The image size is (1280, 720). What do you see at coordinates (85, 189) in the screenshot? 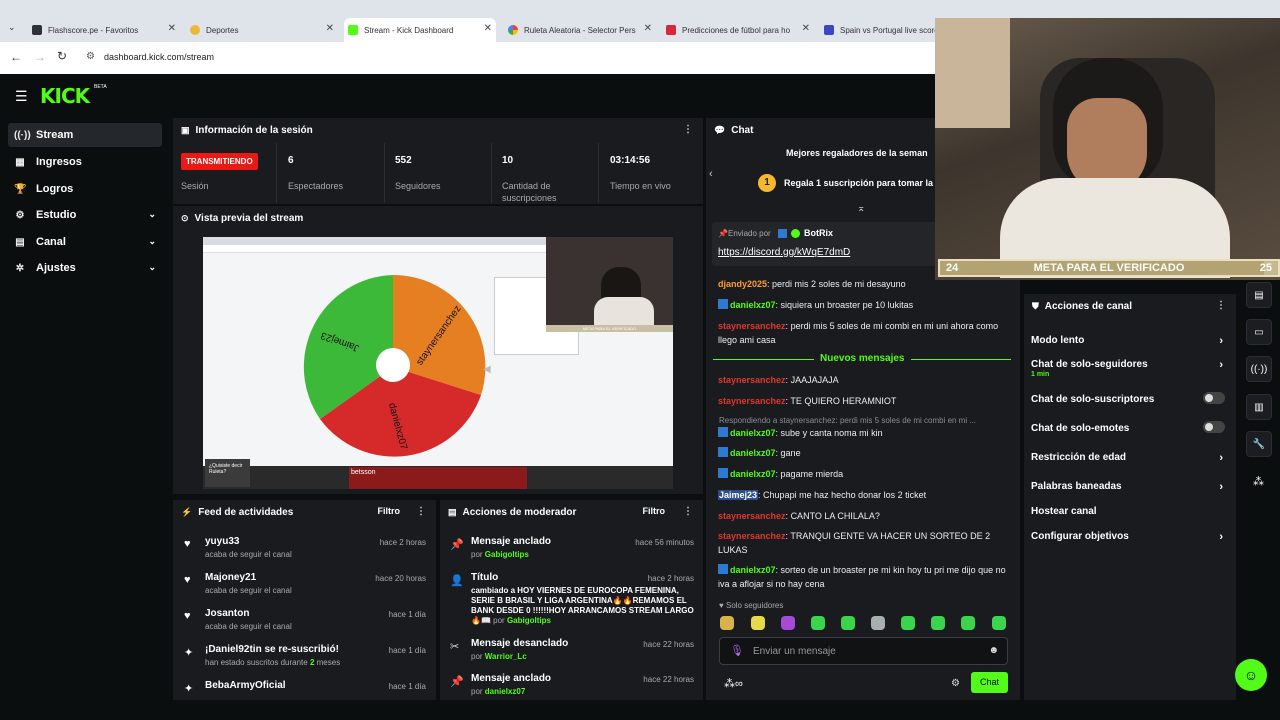
I see `sidebar-item-logros: 🏆 Logros` at bounding box center [85, 189].